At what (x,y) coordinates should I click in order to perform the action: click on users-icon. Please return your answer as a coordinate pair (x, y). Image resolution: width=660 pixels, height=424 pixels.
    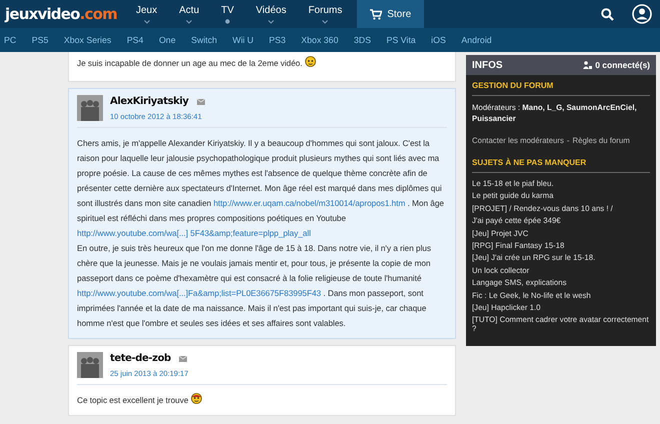
    Looking at the image, I should click on (587, 65).